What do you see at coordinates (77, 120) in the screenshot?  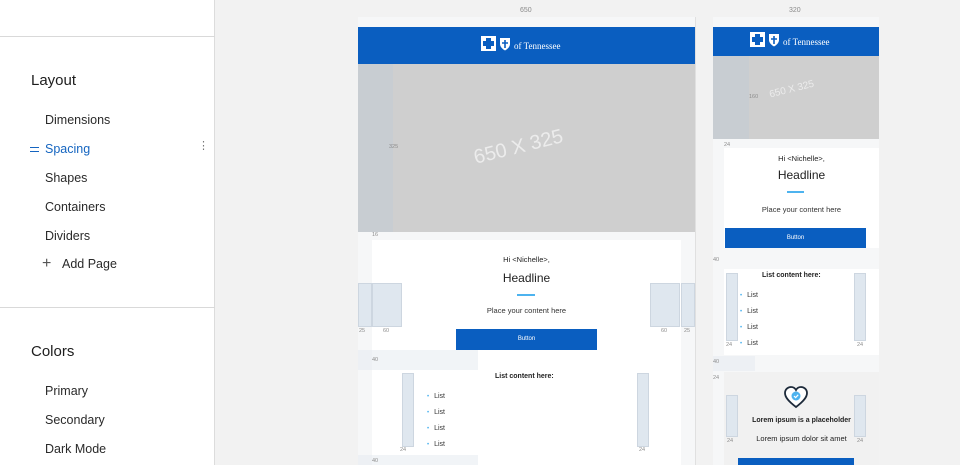 I see `sidebar-item-dimensions: Dimensions` at bounding box center [77, 120].